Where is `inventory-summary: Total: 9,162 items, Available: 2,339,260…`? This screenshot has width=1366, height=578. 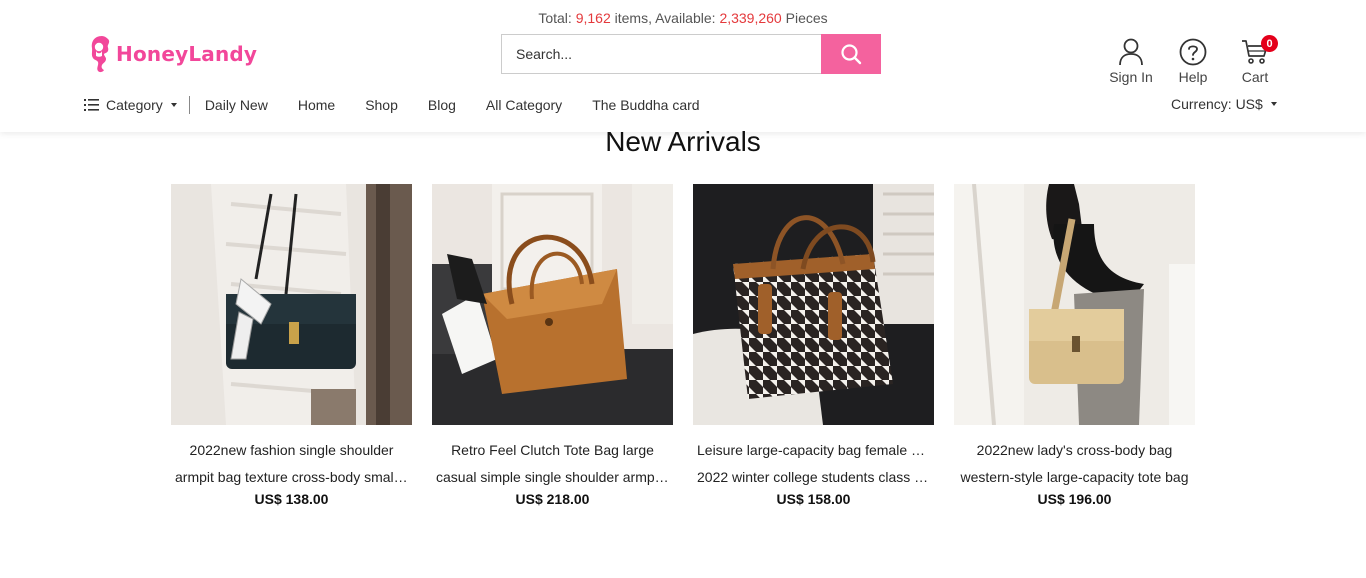
inventory-summary: Total: 9,162 items, Available: 2,339,260… is located at coordinates (683, 18).